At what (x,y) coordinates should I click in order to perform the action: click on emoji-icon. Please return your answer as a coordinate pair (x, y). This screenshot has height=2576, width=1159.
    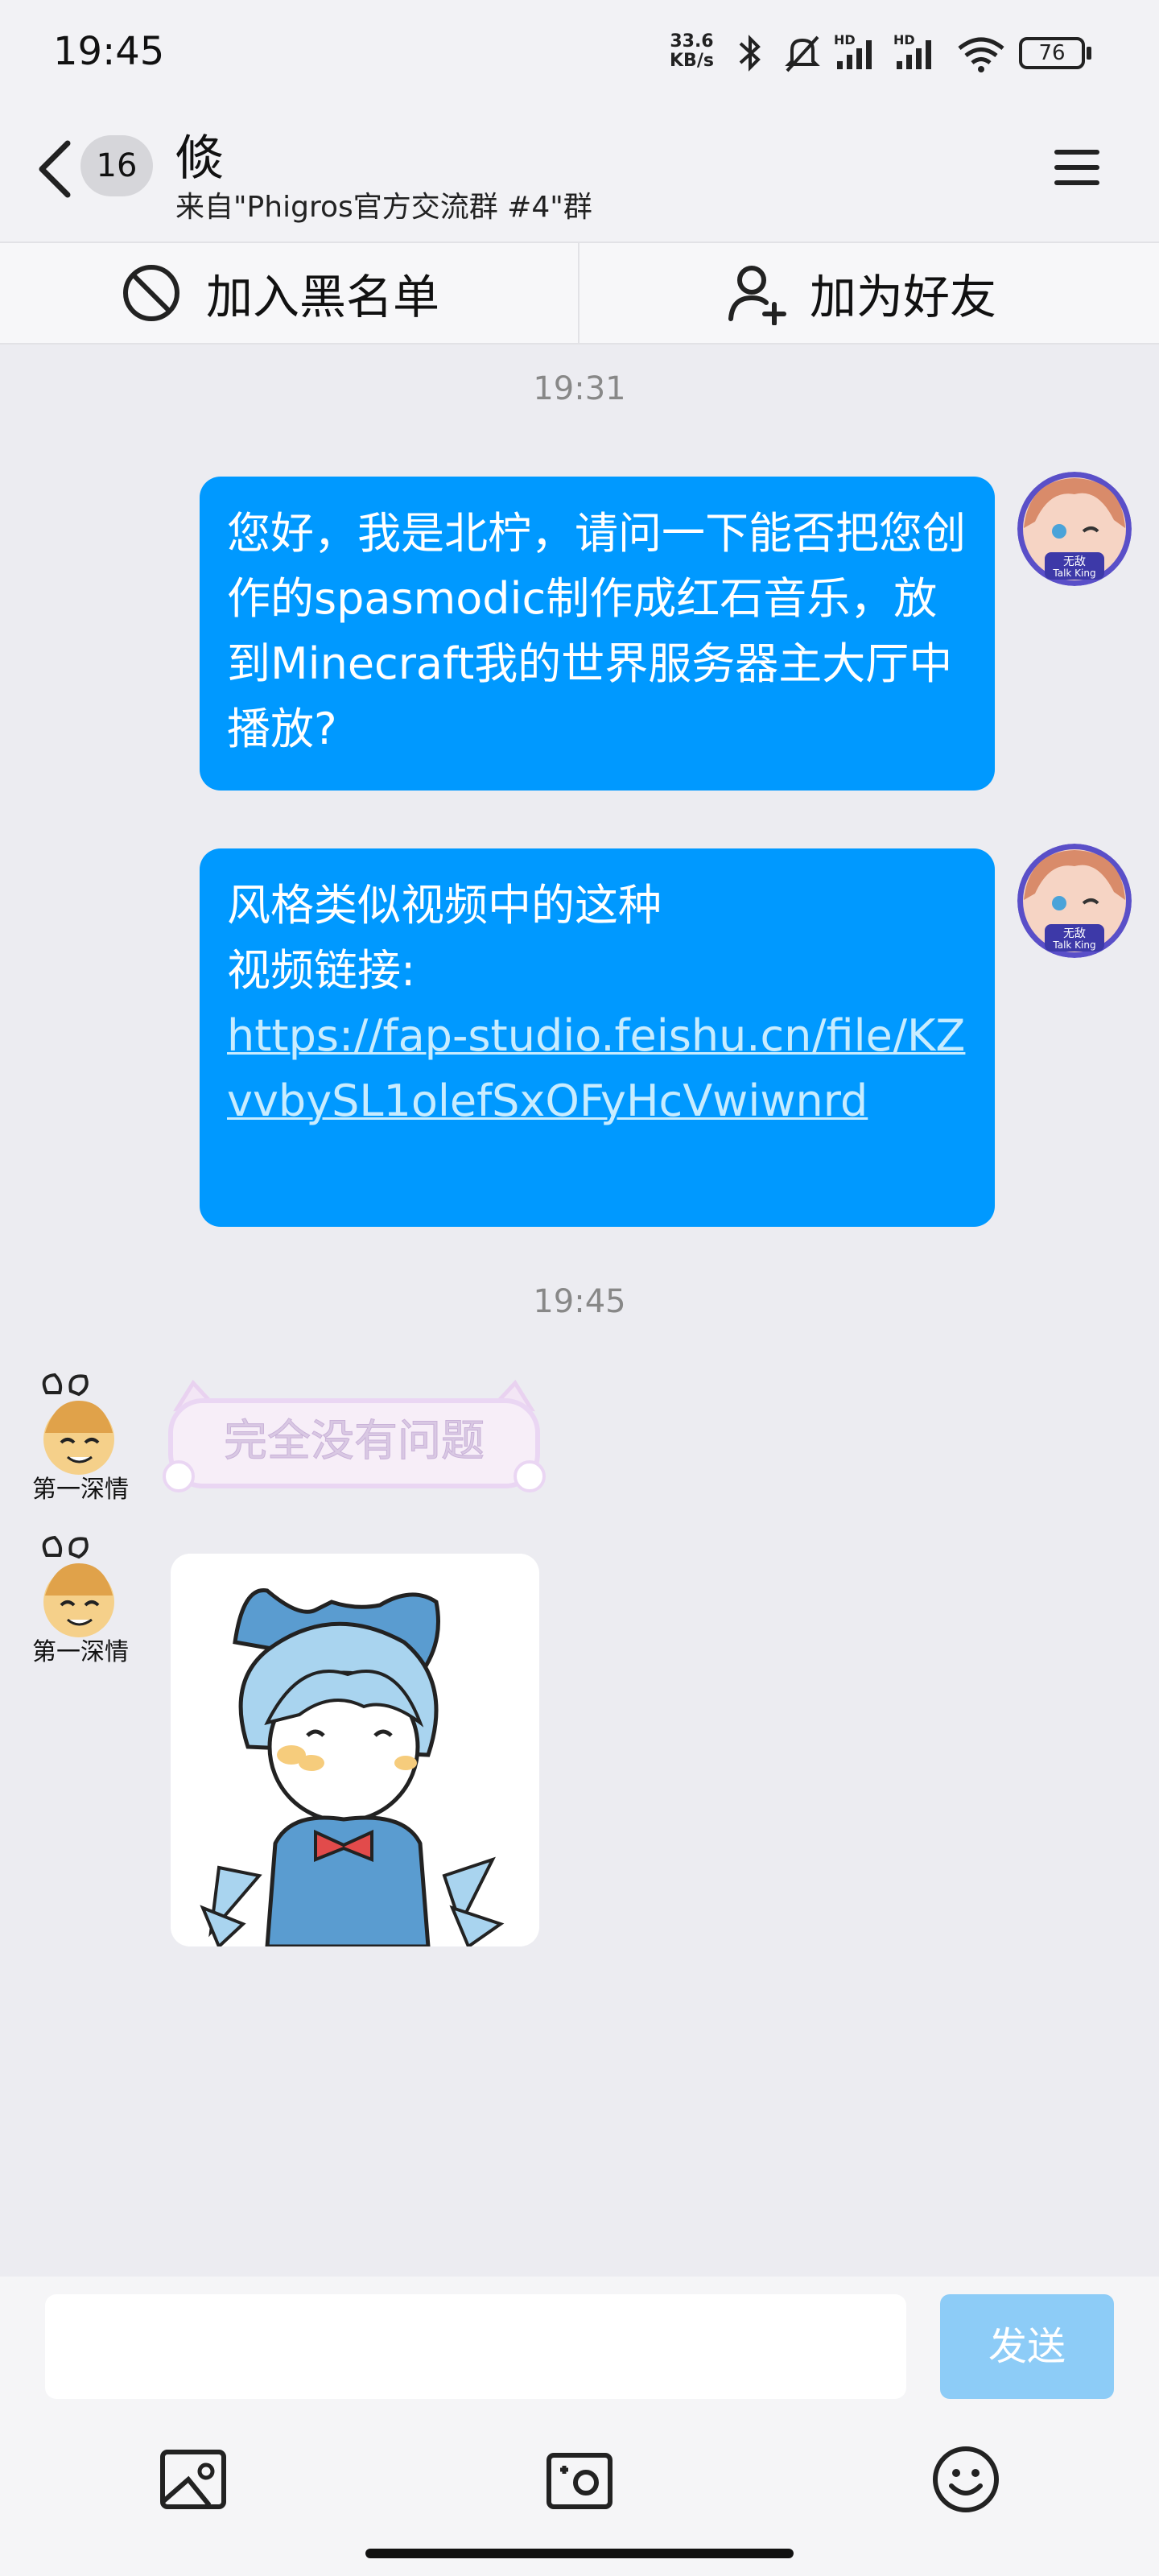
    Looking at the image, I should click on (966, 2479).